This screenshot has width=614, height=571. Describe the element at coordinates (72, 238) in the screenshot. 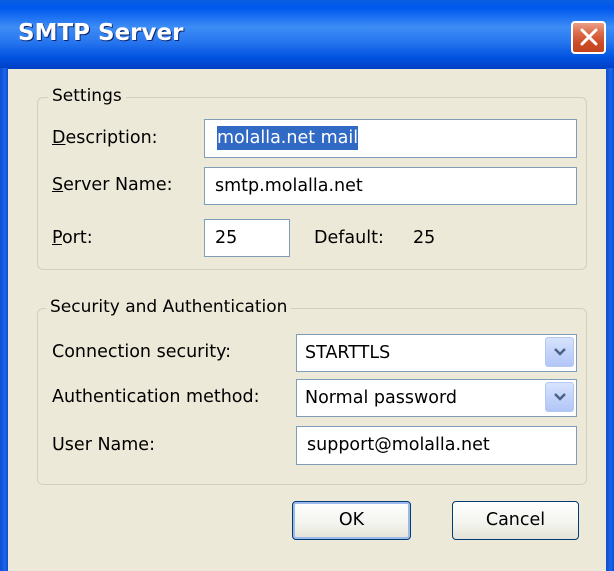

I see `port-label: Port:` at that location.